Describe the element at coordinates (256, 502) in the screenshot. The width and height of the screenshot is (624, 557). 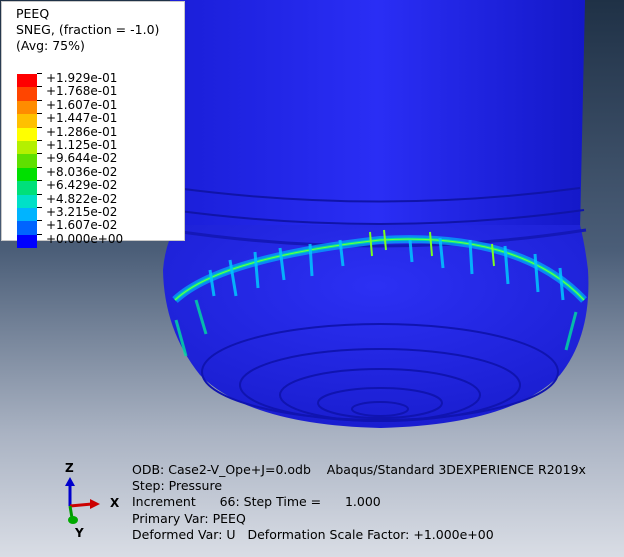
I see `increment-line: Increment 66: Step Time = 1.000` at that location.